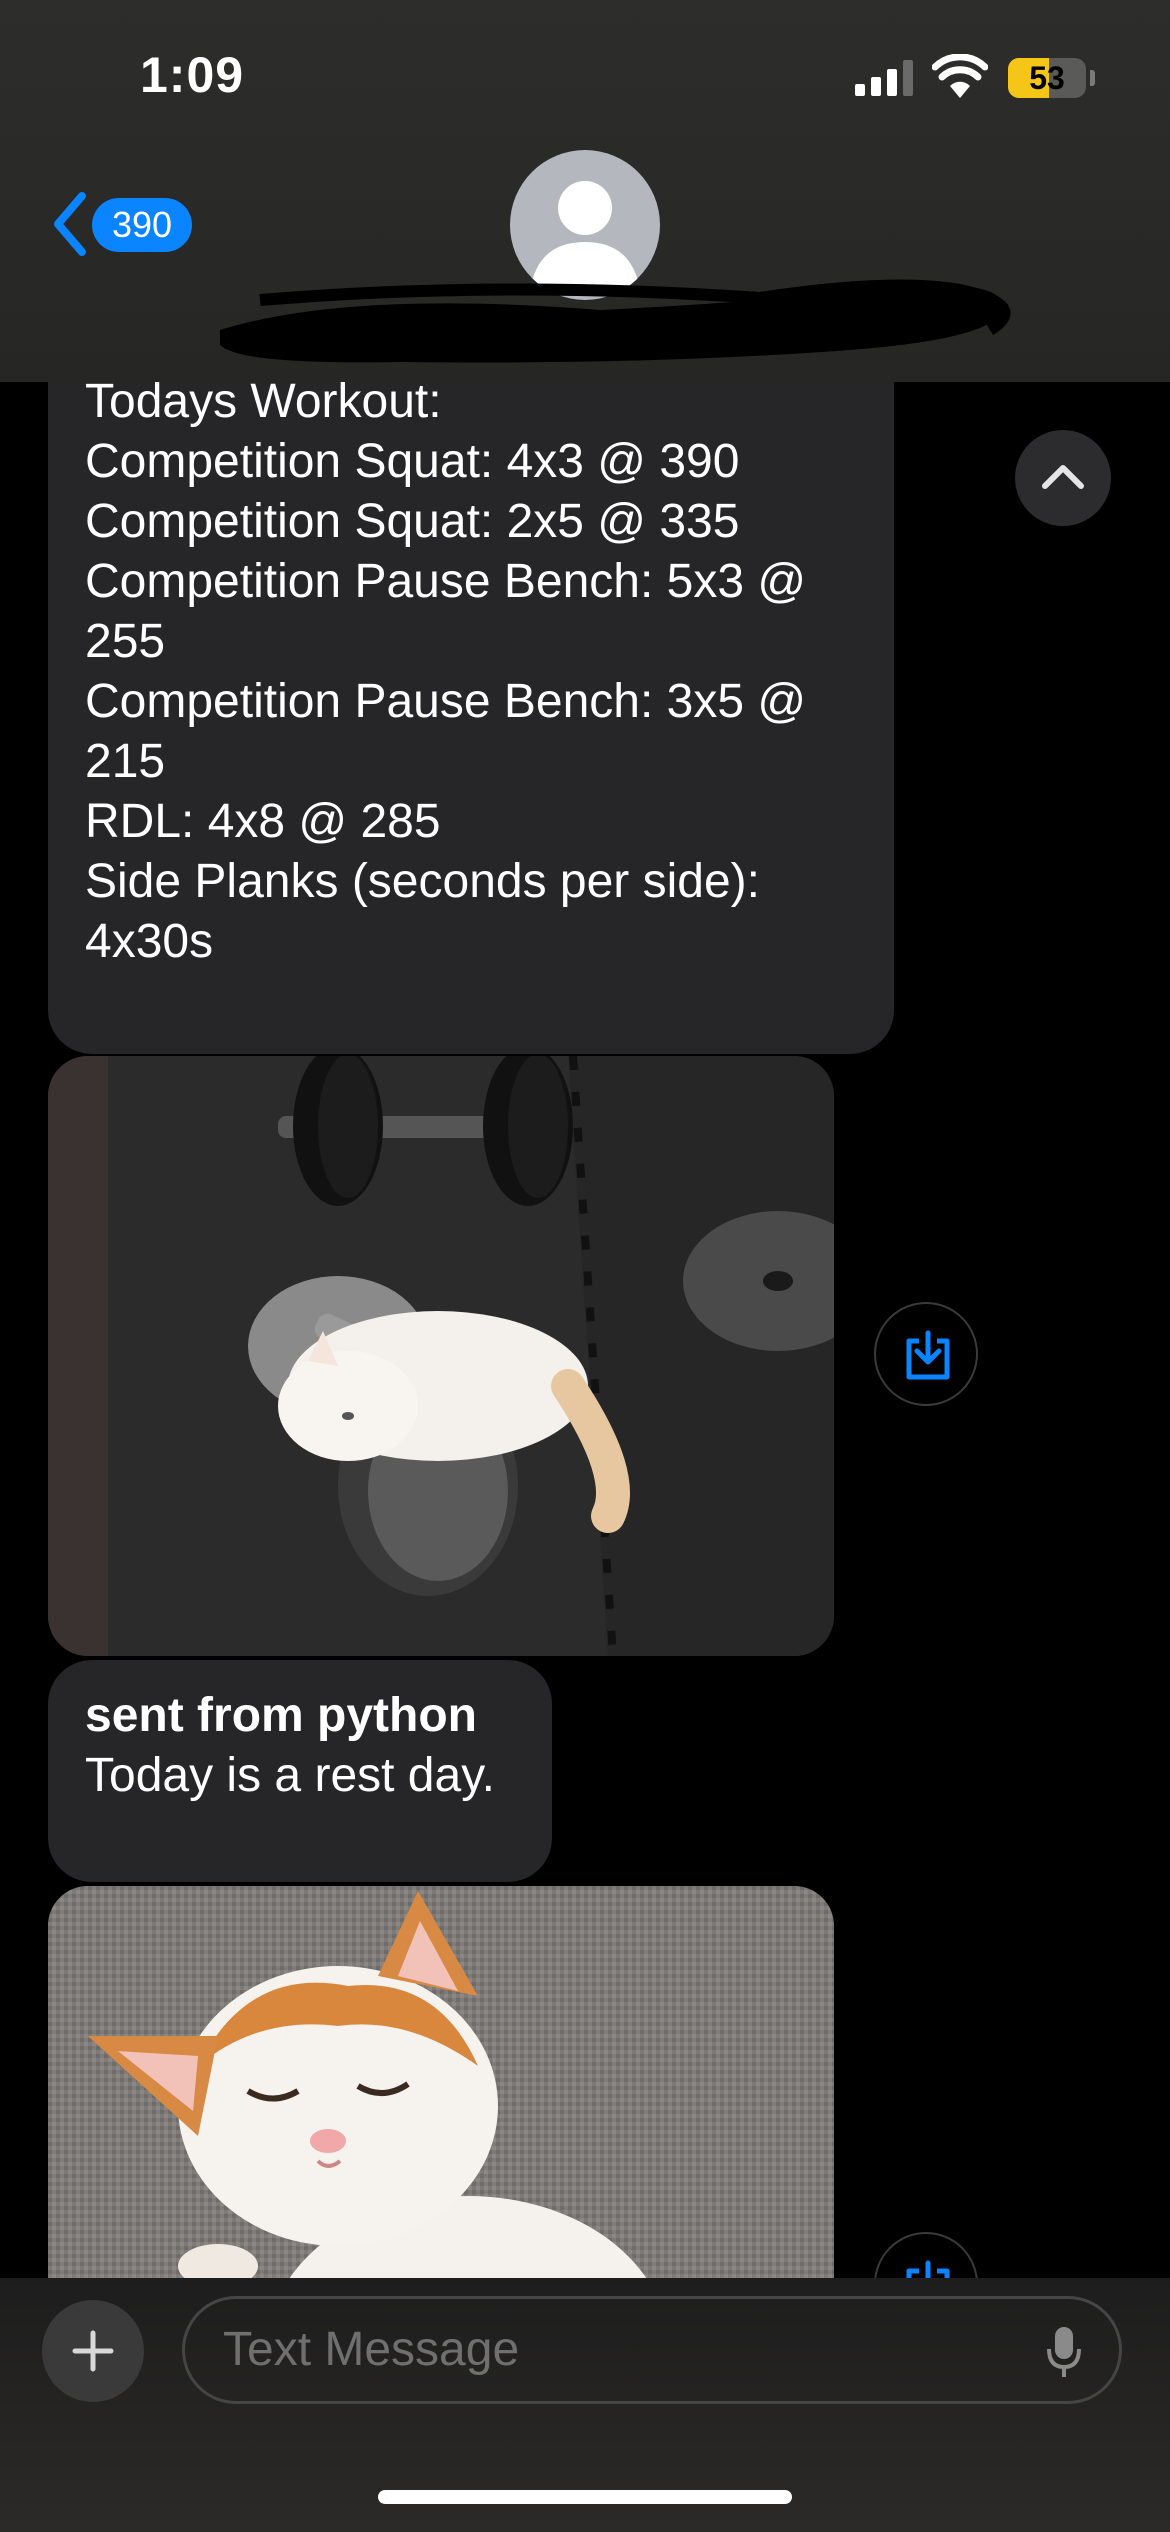 This screenshot has height=2532, width=1170. Describe the element at coordinates (615, 320) in the screenshot. I see `contact-name-redacted` at that location.